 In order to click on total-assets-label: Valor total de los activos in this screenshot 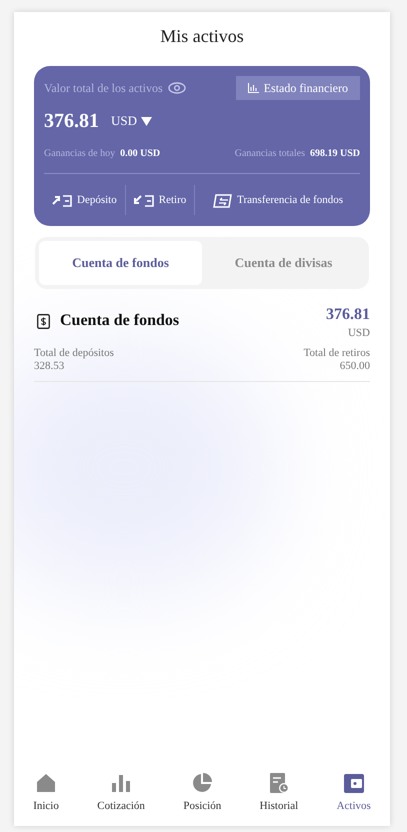, I will do `click(103, 88)`.